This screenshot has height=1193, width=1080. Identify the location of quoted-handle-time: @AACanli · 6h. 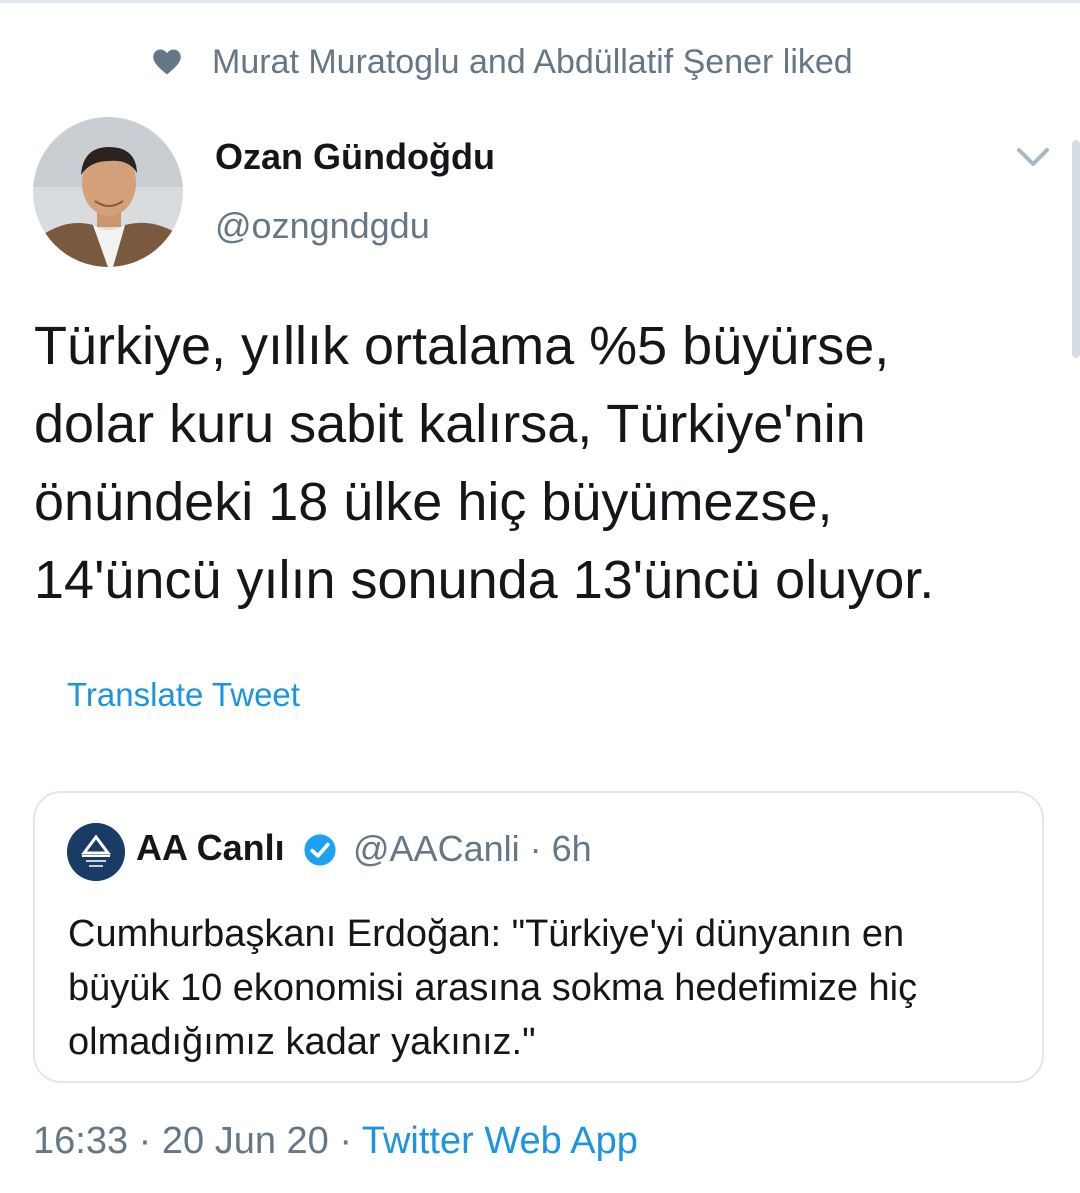
(472, 848).